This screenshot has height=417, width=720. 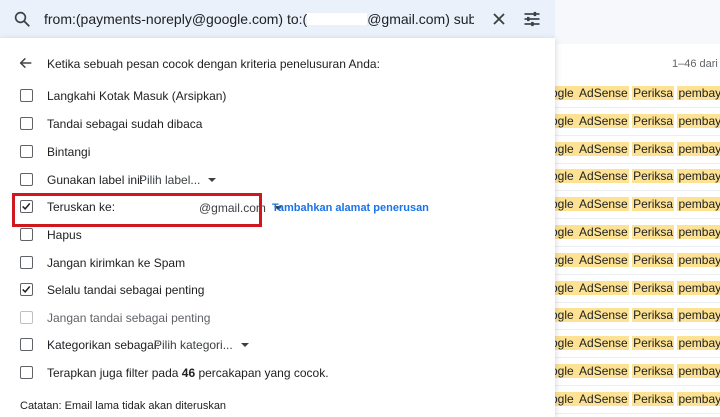 What do you see at coordinates (26, 63) in the screenshot?
I see `back-arrow-icon` at bounding box center [26, 63].